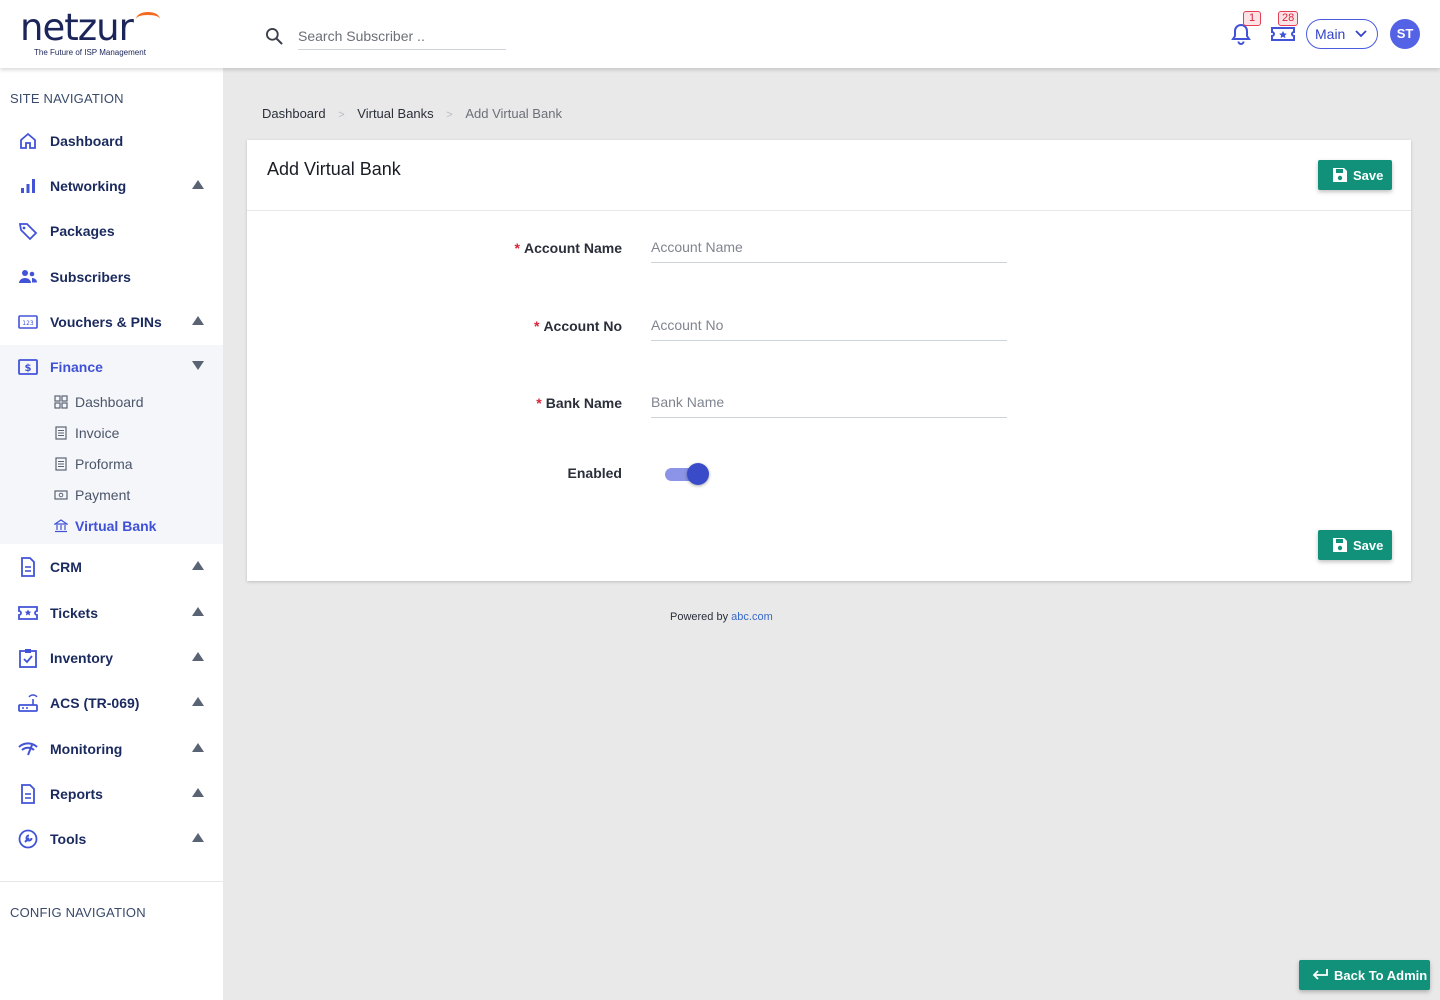 The height and width of the screenshot is (1000, 1440). Describe the element at coordinates (28, 186) in the screenshot. I see `bar-chart-icon` at that location.